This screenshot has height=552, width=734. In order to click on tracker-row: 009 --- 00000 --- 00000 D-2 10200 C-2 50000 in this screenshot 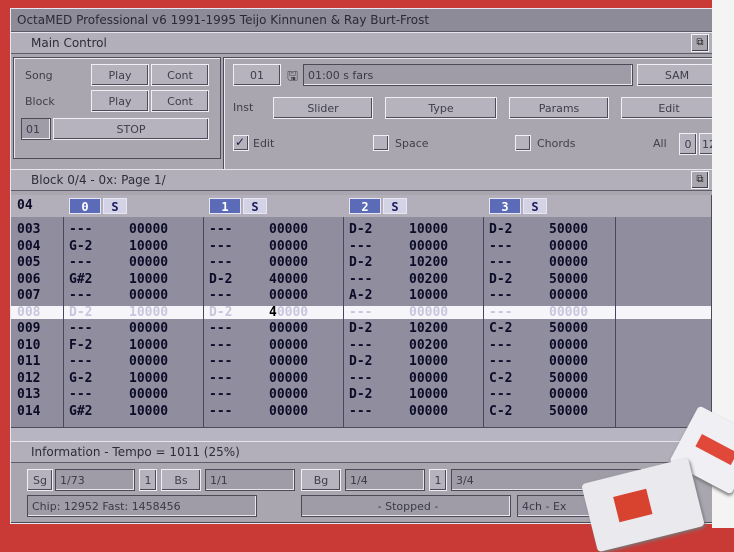, I will do `click(361, 328)`.